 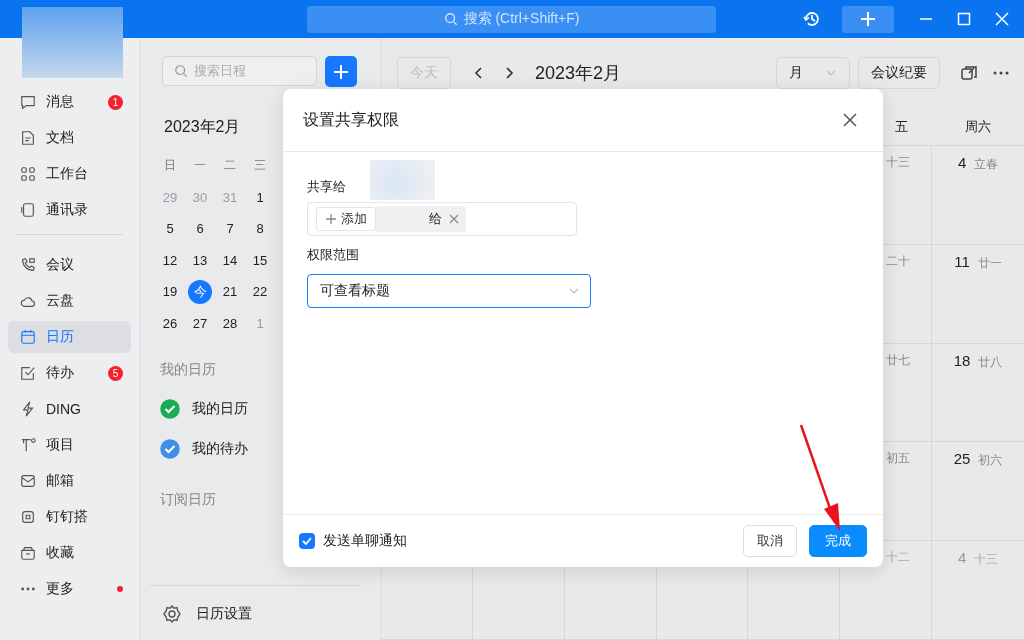 What do you see at coordinates (115, 102) in the screenshot?
I see `unread-badge: 1` at bounding box center [115, 102].